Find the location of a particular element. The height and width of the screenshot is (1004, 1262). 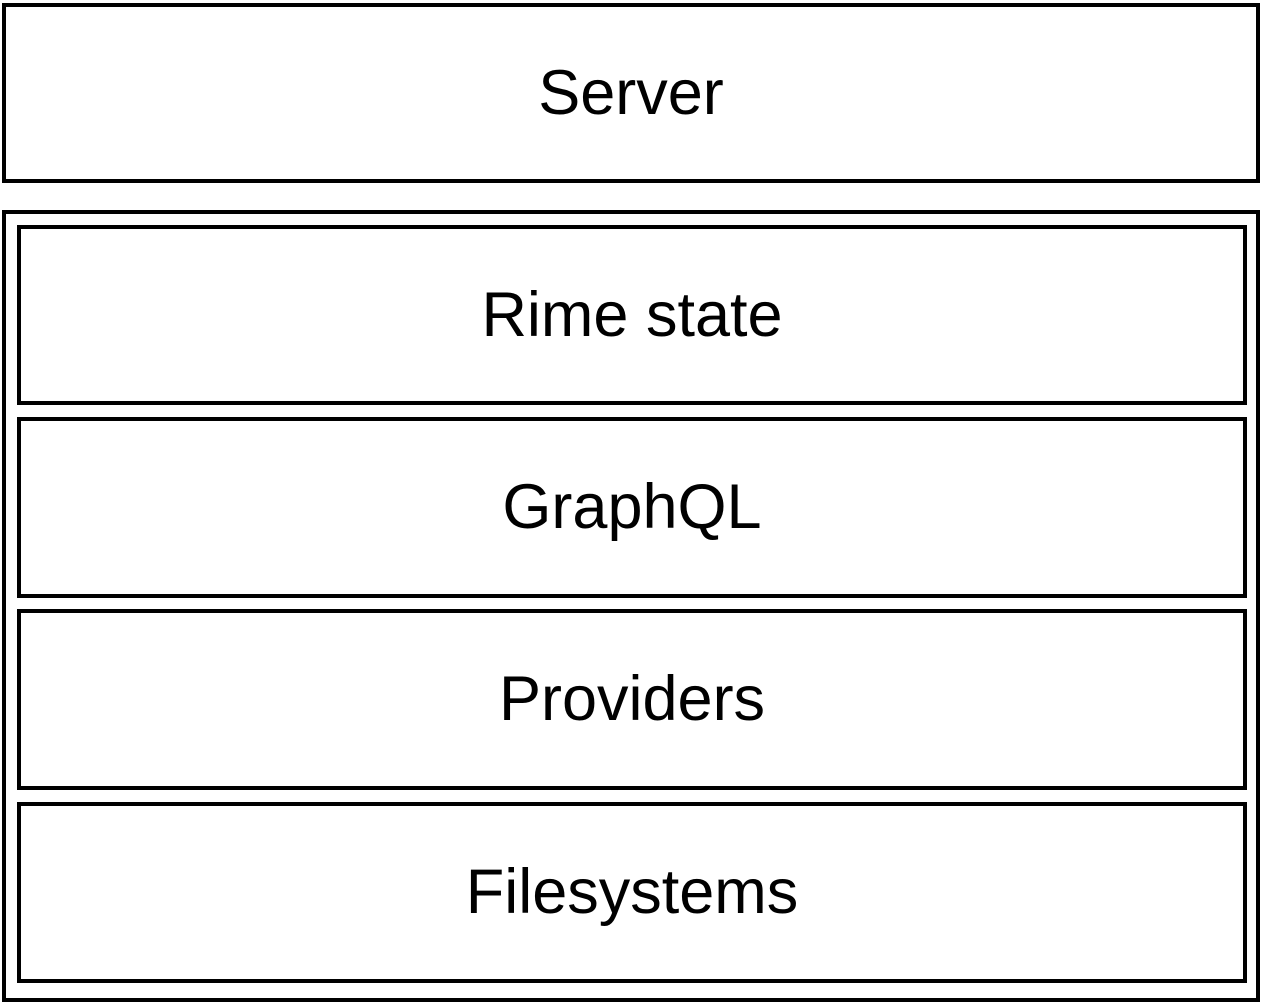

layer-label: GraphQL is located at coordinates (632, 507).